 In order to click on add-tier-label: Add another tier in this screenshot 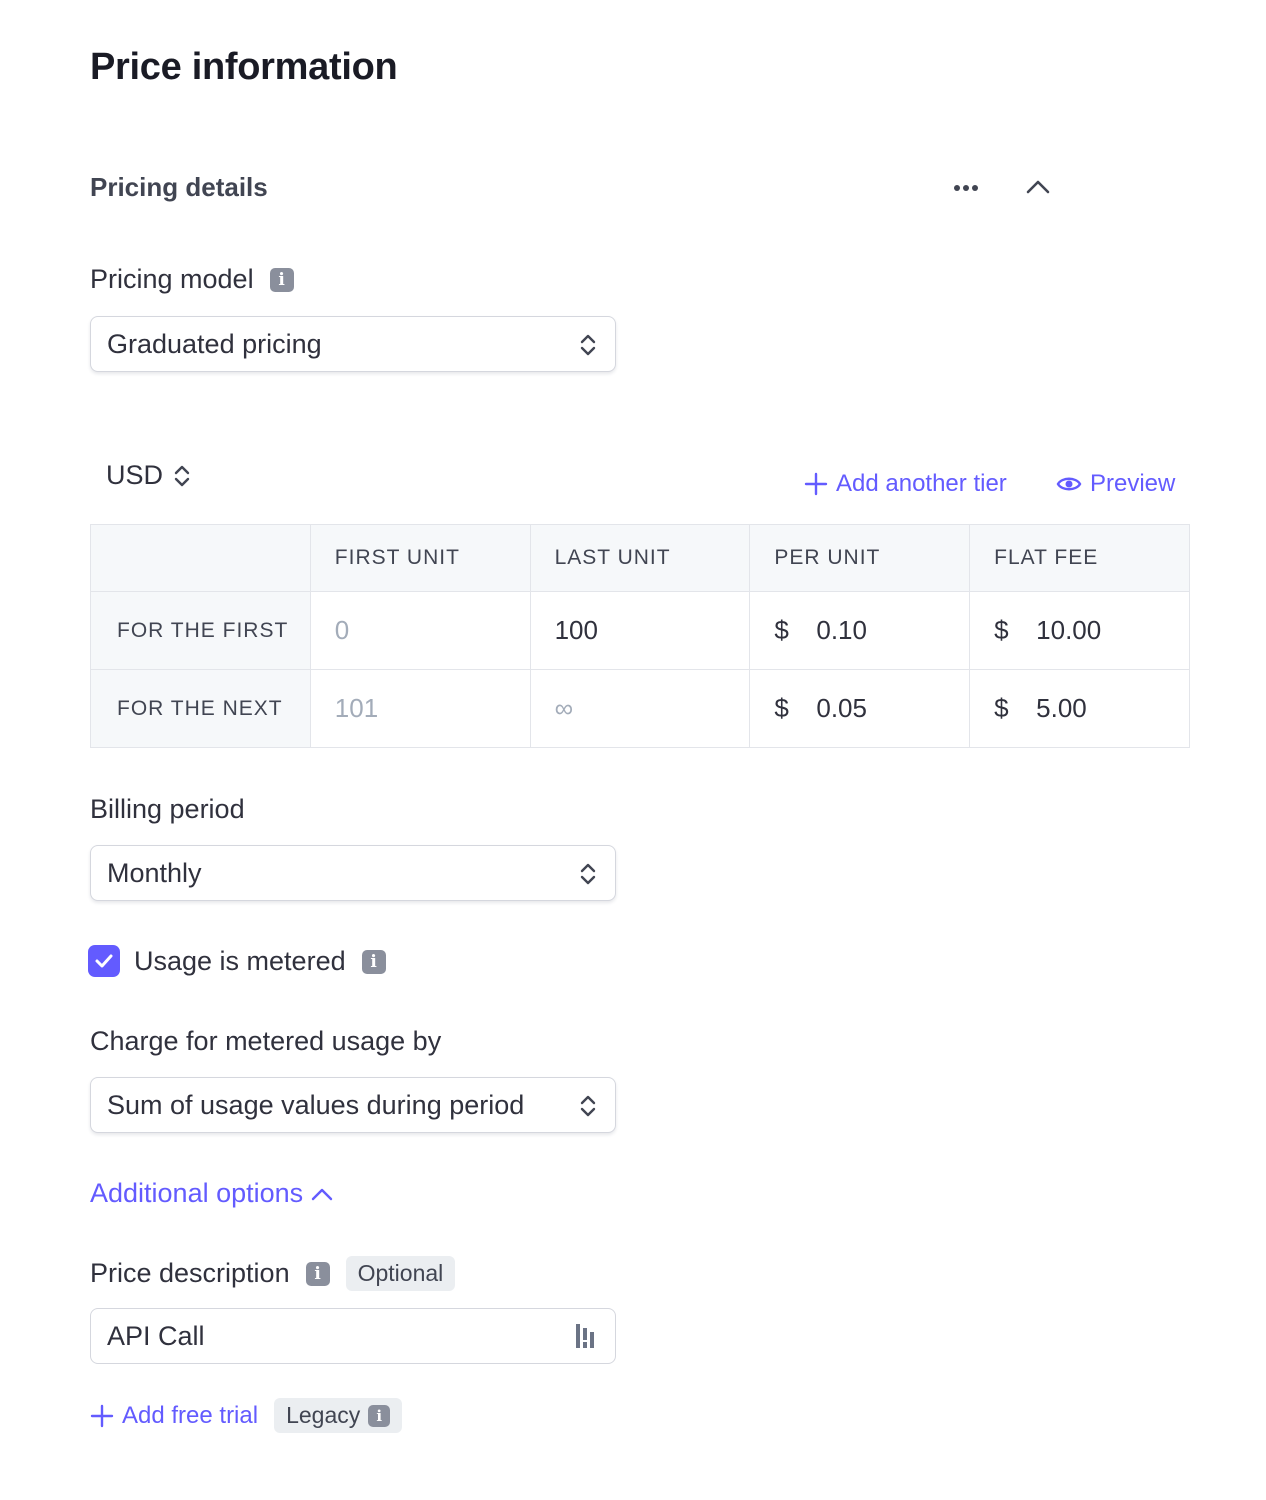, I will do `click(921, 483)`.